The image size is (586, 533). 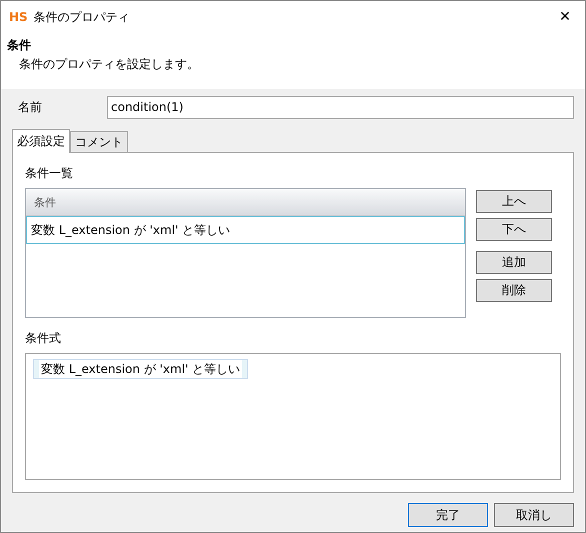 I want to click on dialog-button: 完了, so click(x=448, y=515).